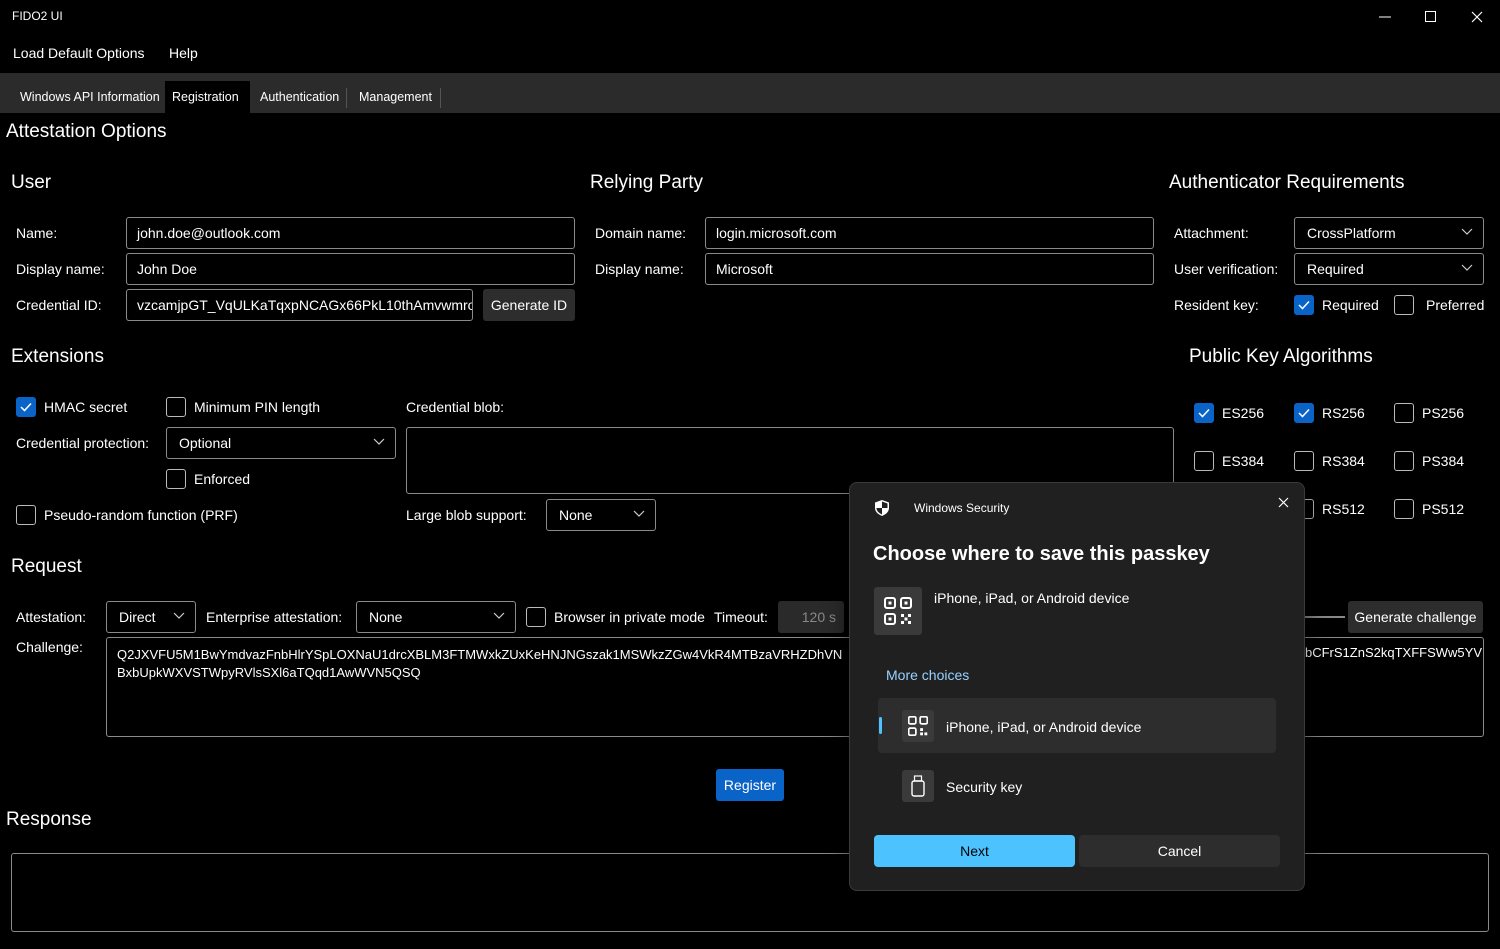  I want to click on close-window-button, so click(1477, 17).